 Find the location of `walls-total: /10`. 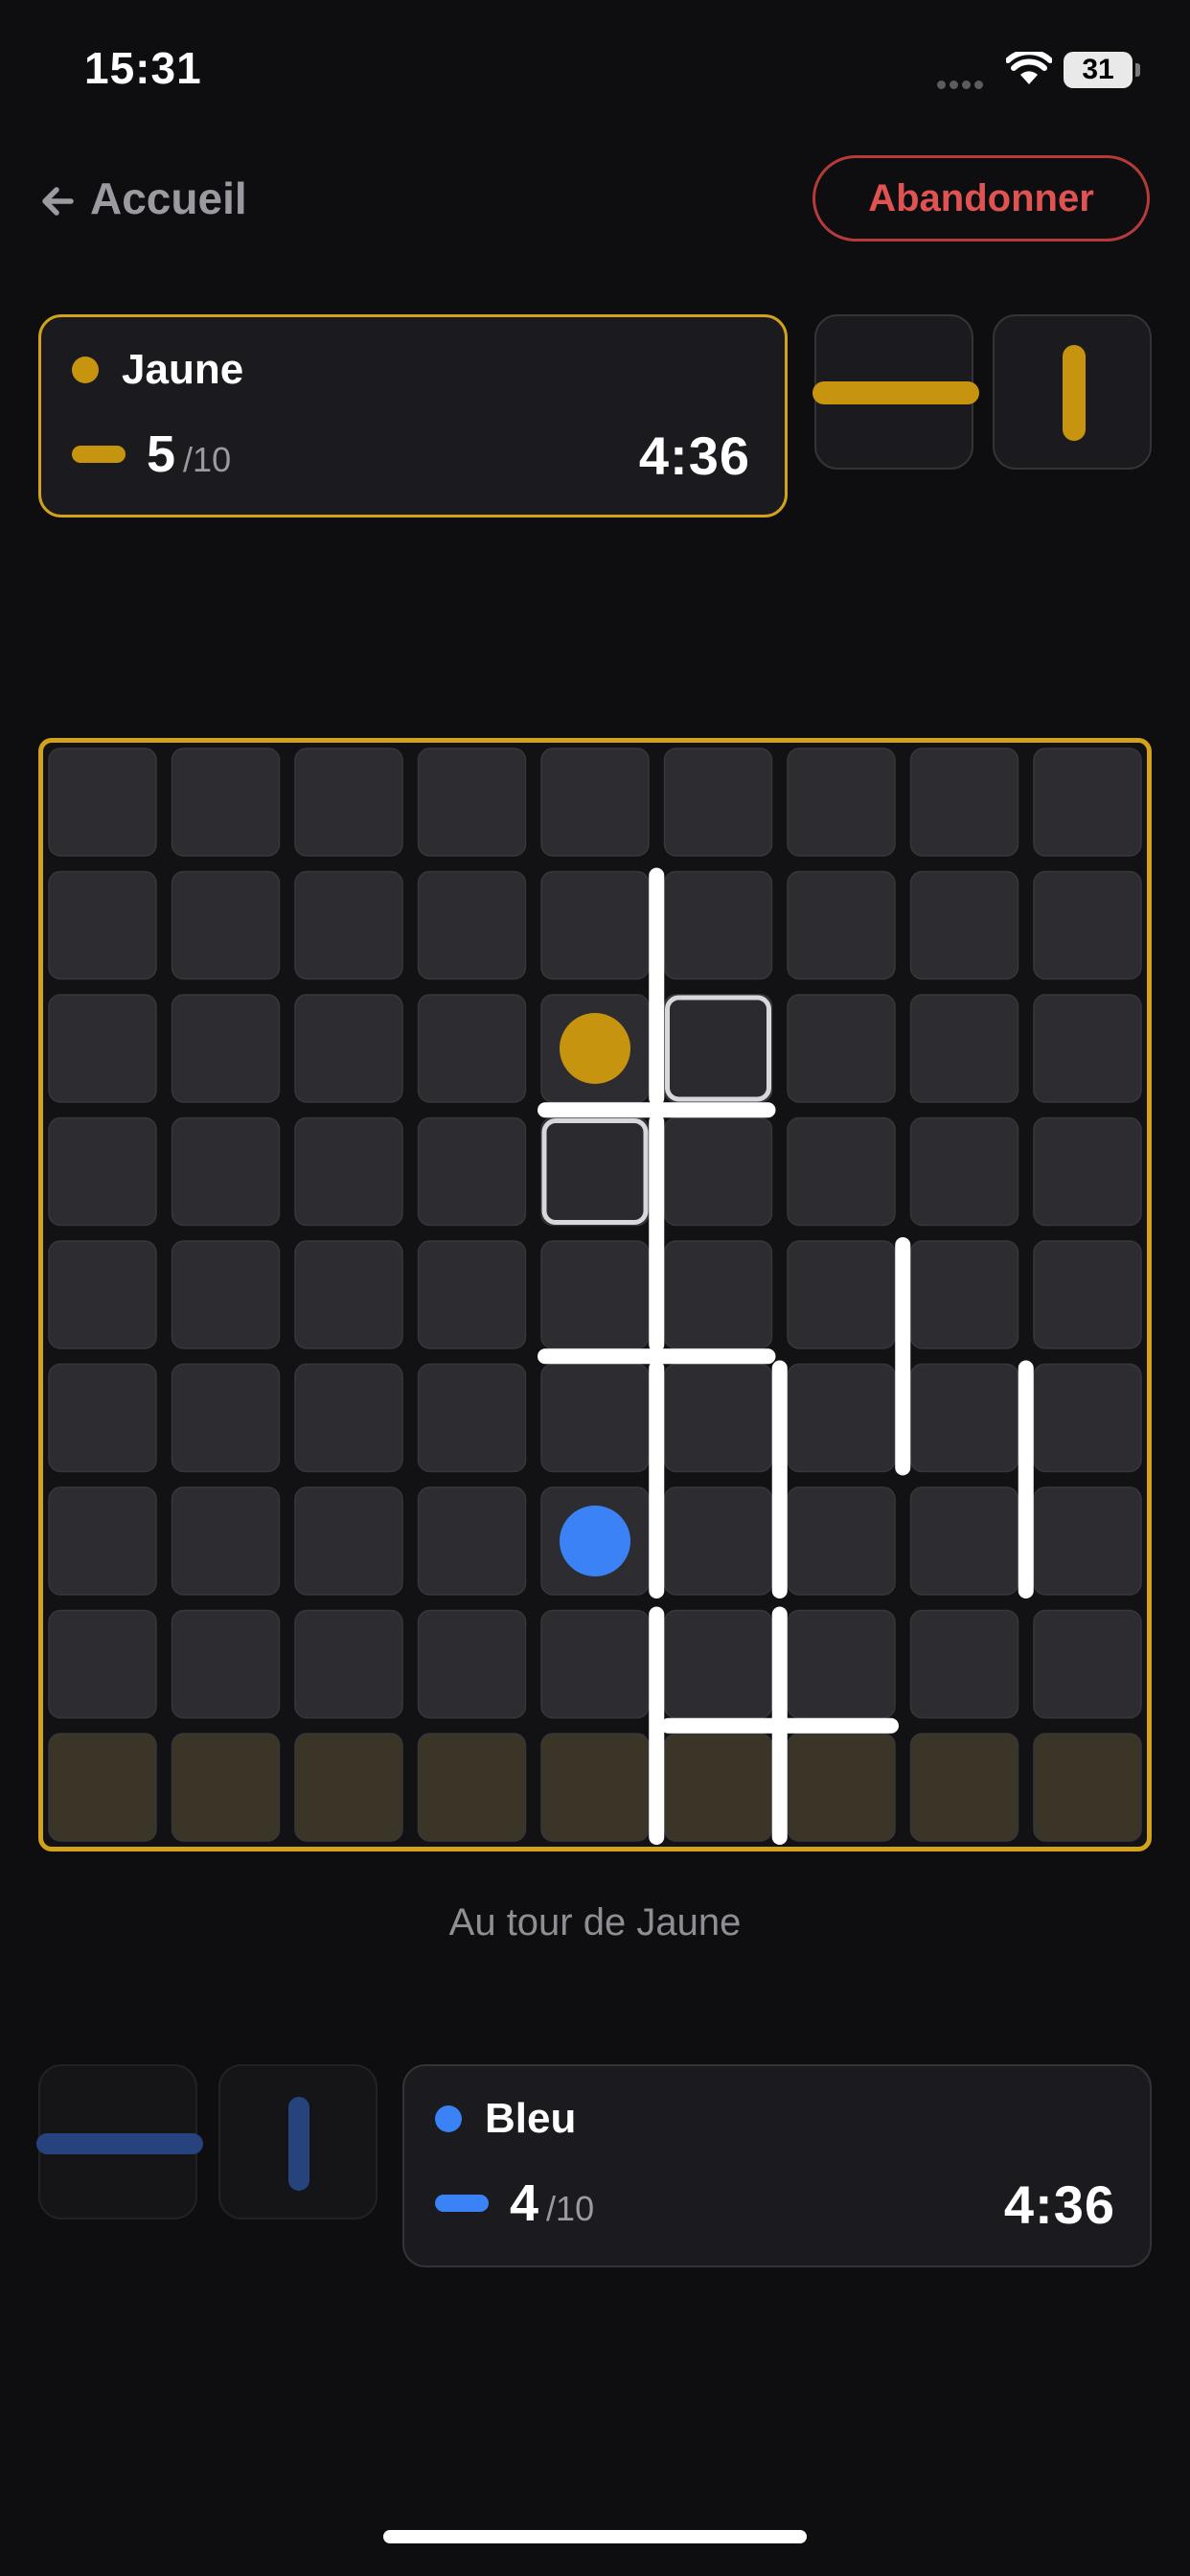

walls-total: /10 is located at coordinates (207, 459).